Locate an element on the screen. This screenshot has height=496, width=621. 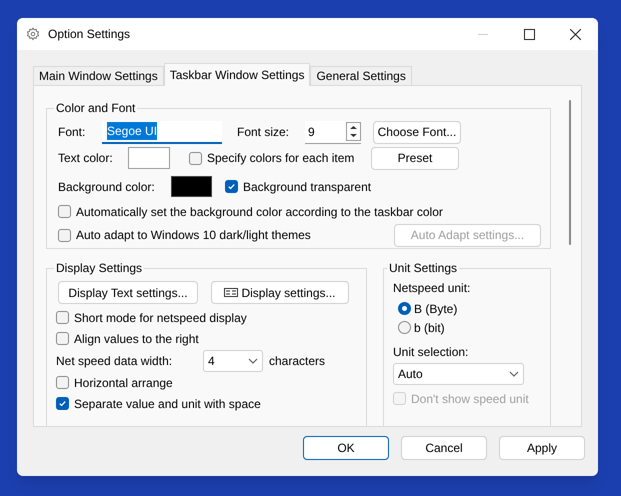
field-label: Unit selection: is located at coordinates (430, 352).